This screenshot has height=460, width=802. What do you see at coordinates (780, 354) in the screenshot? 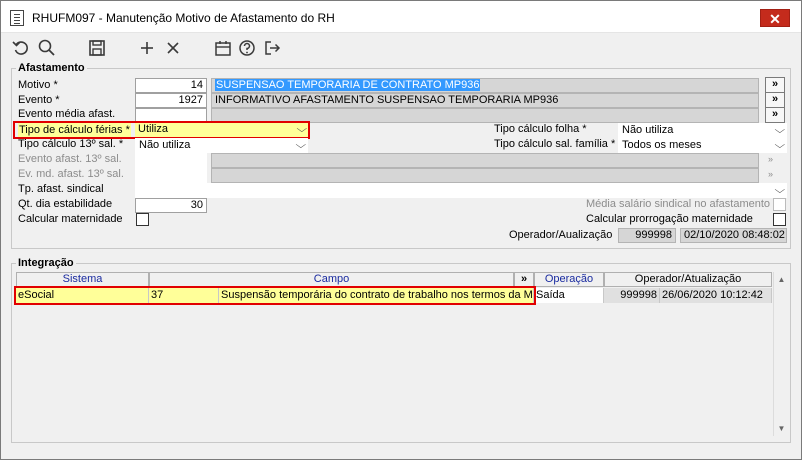
I see `grid-scrollbar: ▲ ▼` at bounding box center [780, 354].